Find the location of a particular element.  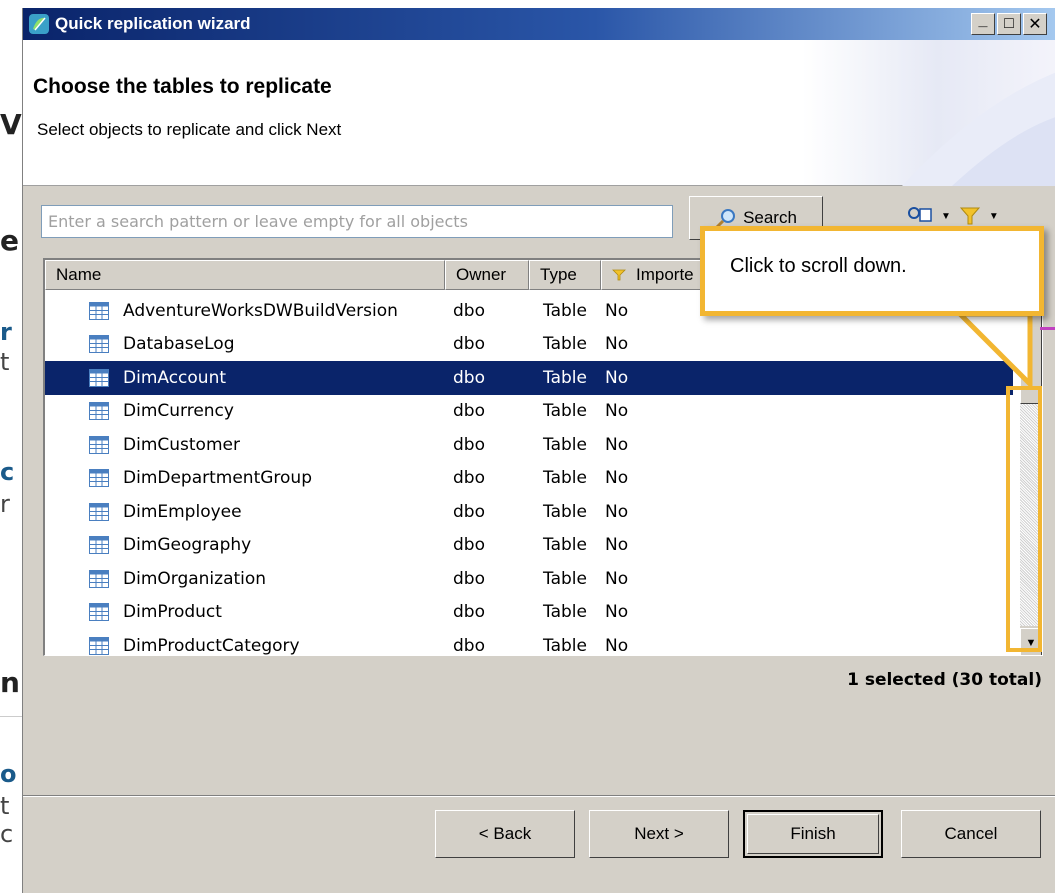

table-row: DimGeography dbo Table No is located at coordinates (529, 546).